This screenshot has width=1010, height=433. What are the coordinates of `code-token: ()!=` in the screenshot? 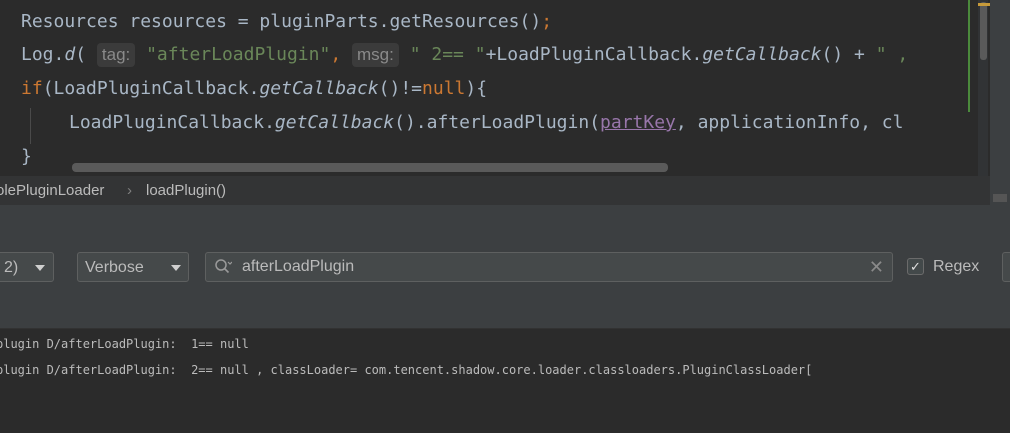 It's located at (400, 88).